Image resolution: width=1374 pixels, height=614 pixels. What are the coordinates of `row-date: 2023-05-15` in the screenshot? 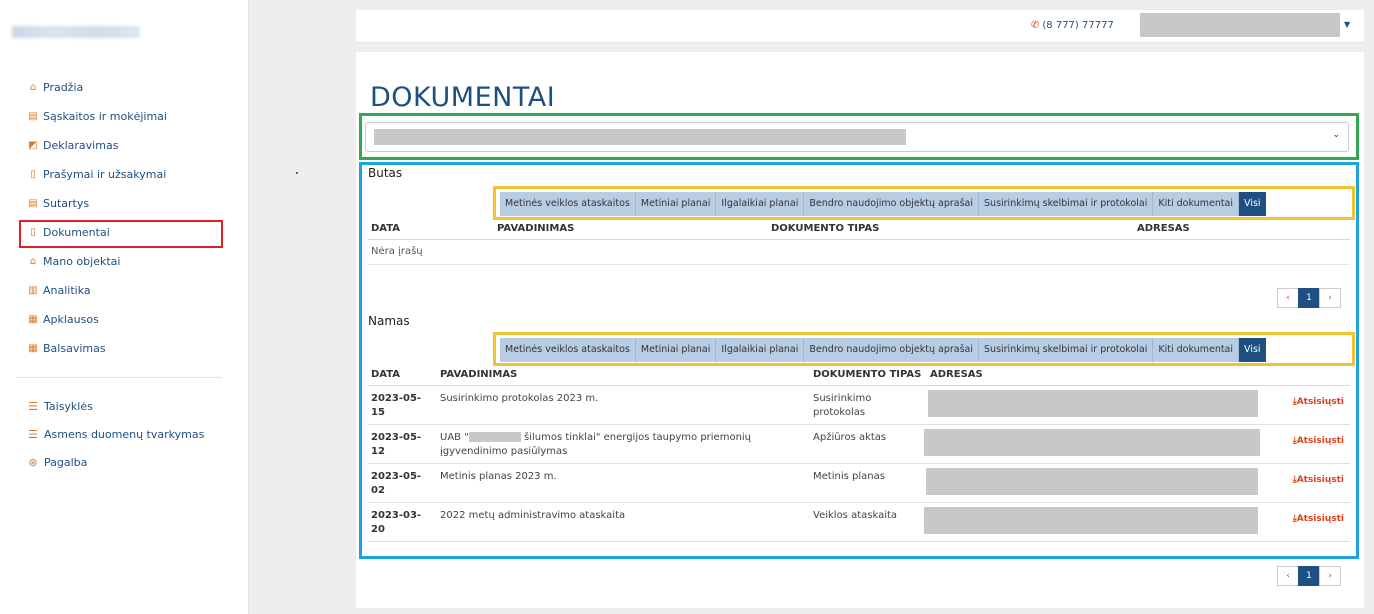 It's located at (396, 405).